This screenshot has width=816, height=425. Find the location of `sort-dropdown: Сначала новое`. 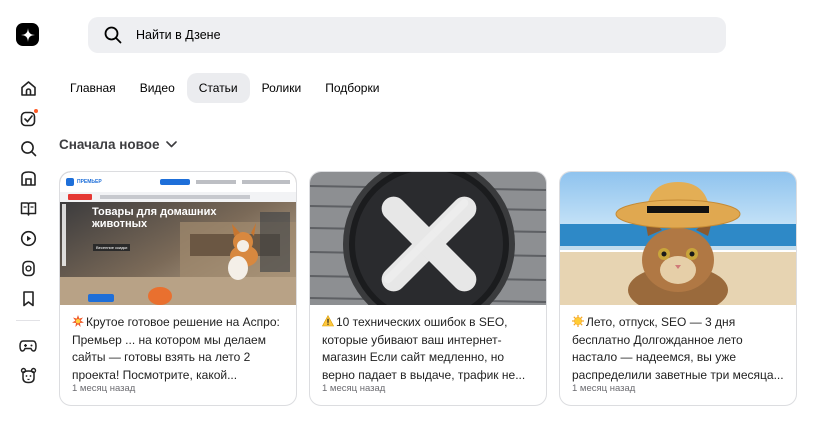

sort-dropdown: Сначала новое is located at coordinates (118, 144).